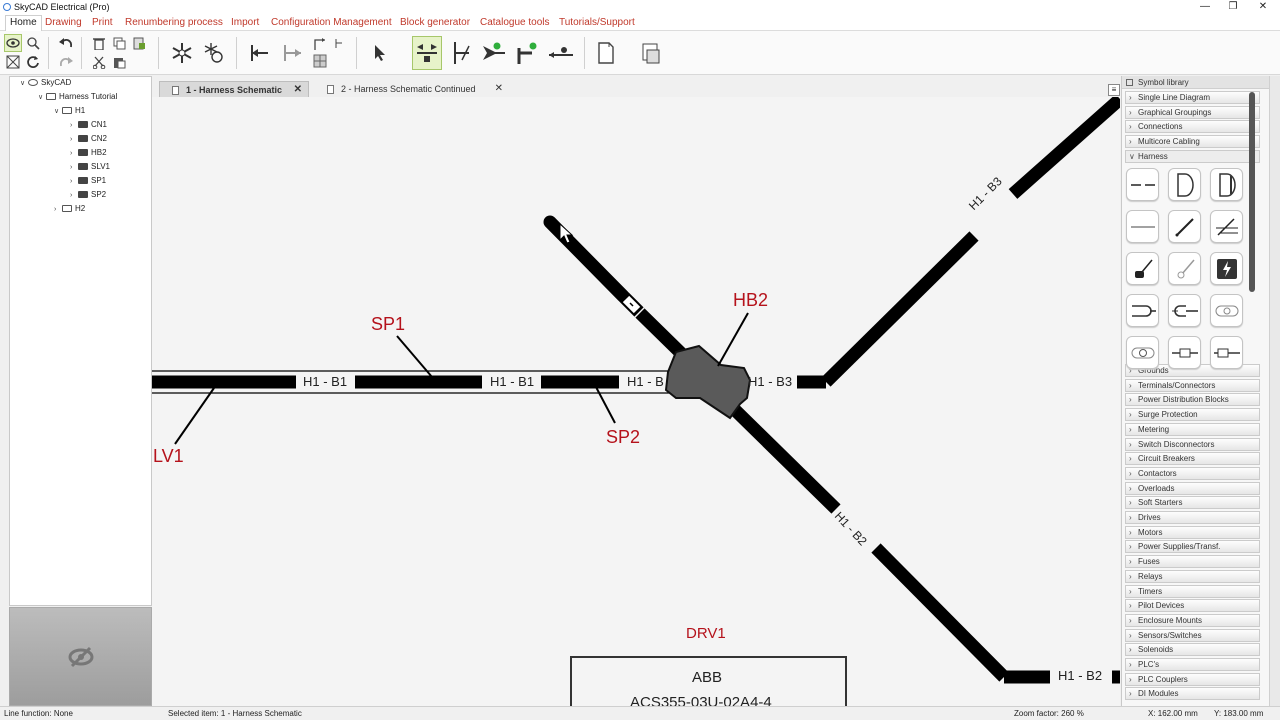 Image resolution: width=1280 pixels, height=720 pixels. I want to click on category-plc-s: › PLC's, so click(1192, 664).